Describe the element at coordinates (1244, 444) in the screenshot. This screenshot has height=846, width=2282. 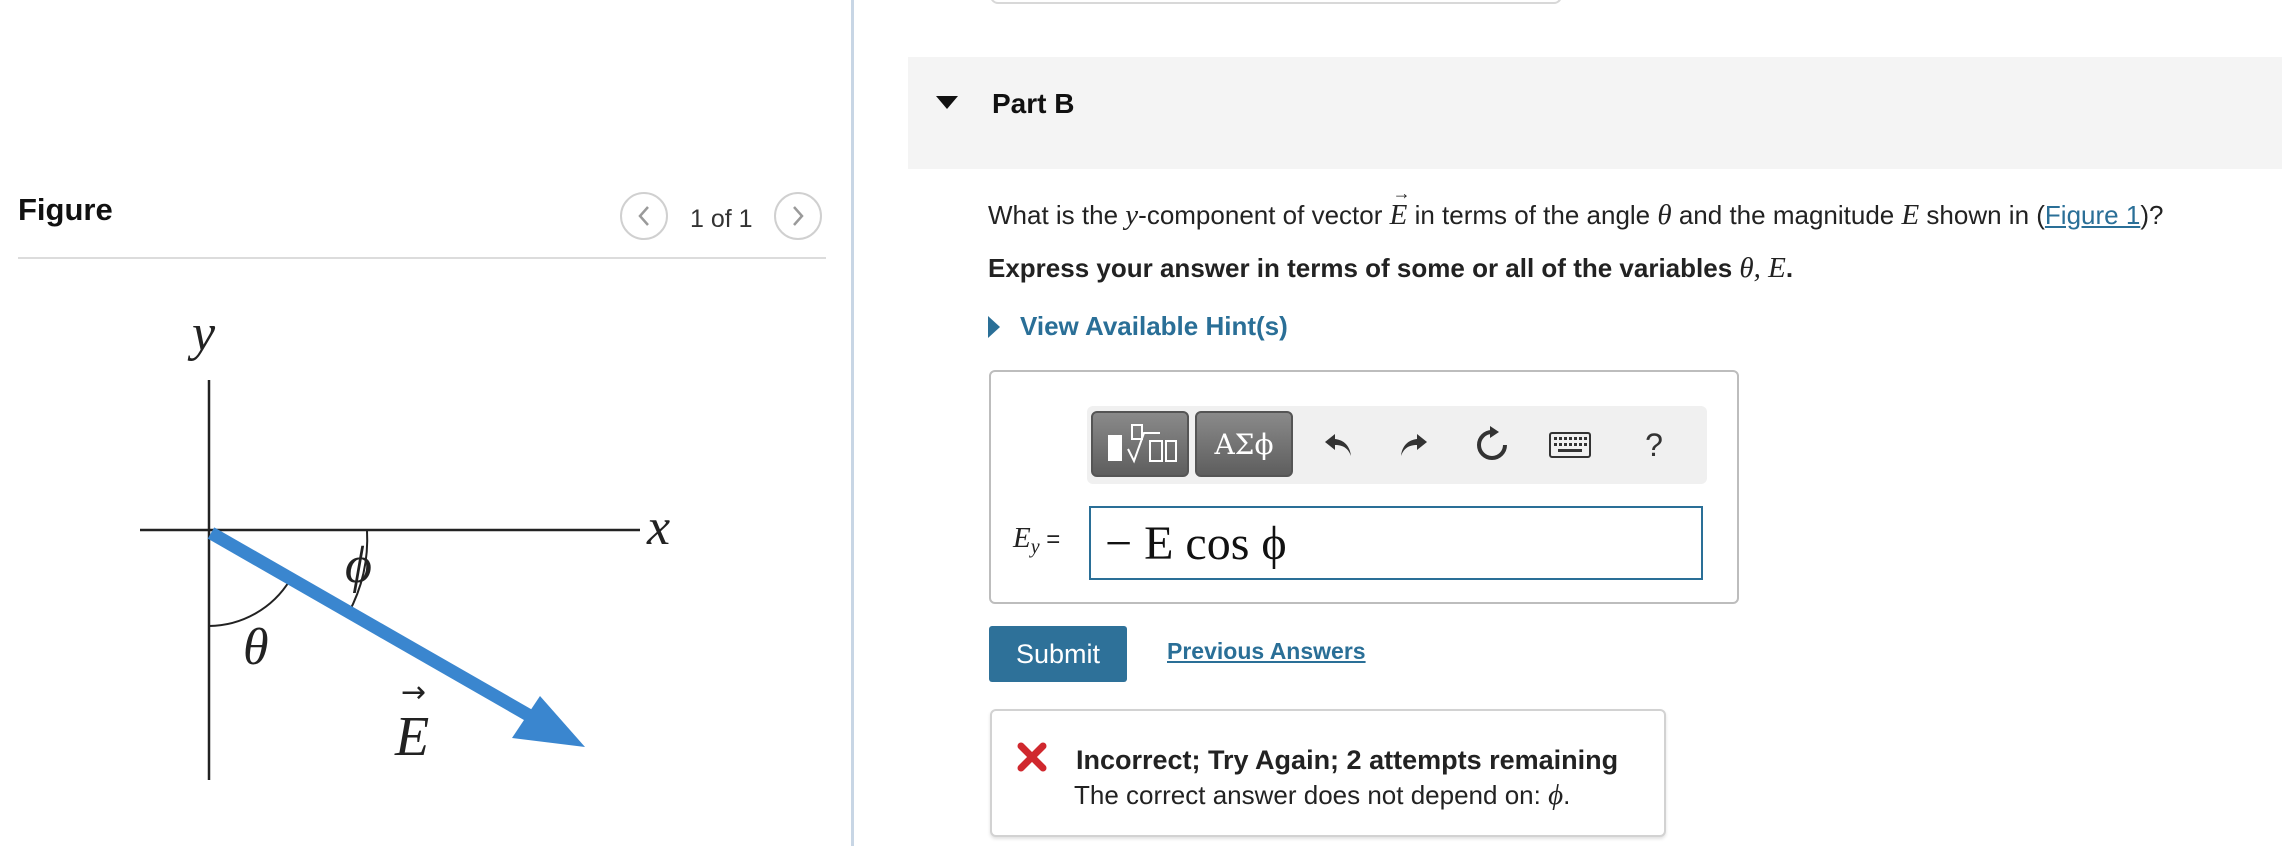
I see `symbols-button: ΑΣϕ` at that location.